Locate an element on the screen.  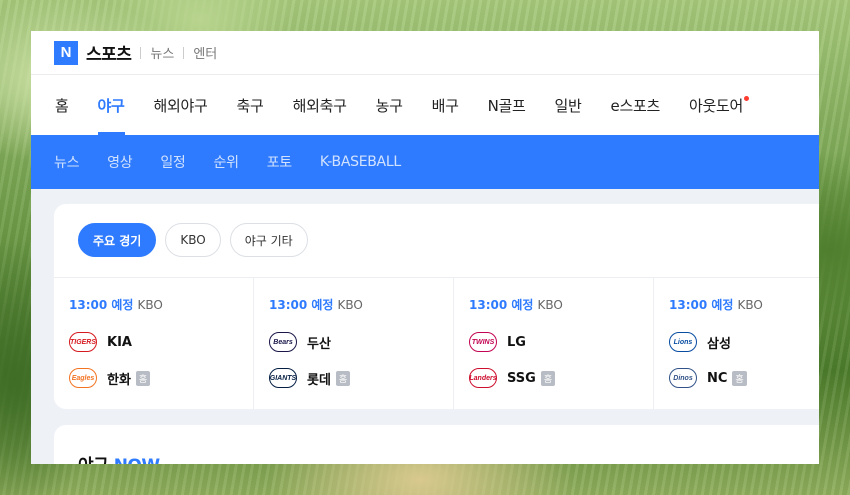
sub-nav: 뉴스 영상 일정 순위 포토 K-BASEBALL is located at coordinates (425, 162).